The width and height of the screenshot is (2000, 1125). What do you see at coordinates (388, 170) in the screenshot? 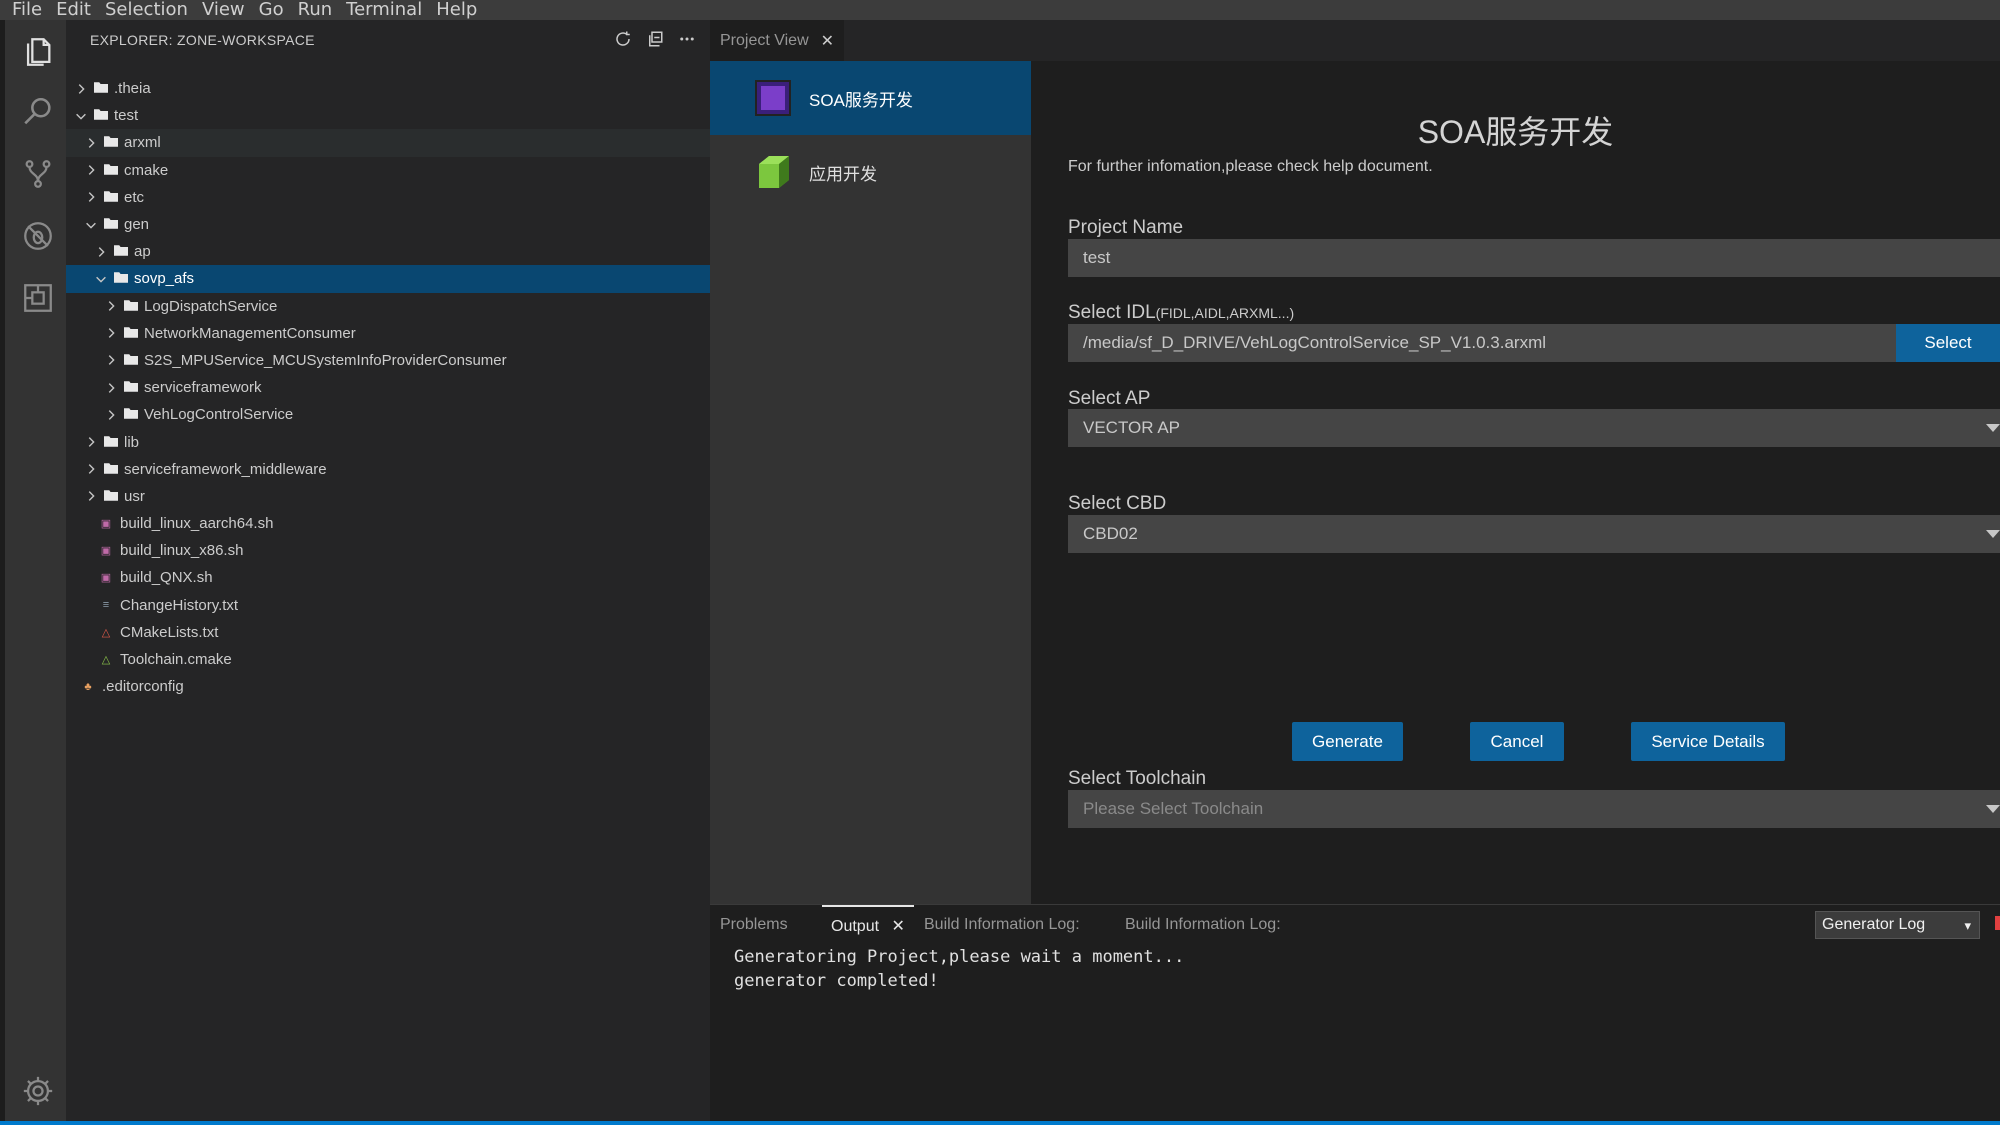
I see `tree-folder: cmake` at bounding box center [388, 170].